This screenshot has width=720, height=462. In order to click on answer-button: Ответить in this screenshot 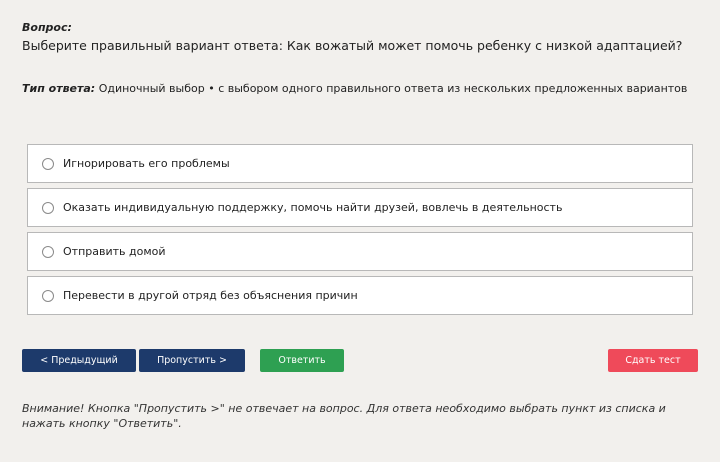, I will do `click(302, 360)`.